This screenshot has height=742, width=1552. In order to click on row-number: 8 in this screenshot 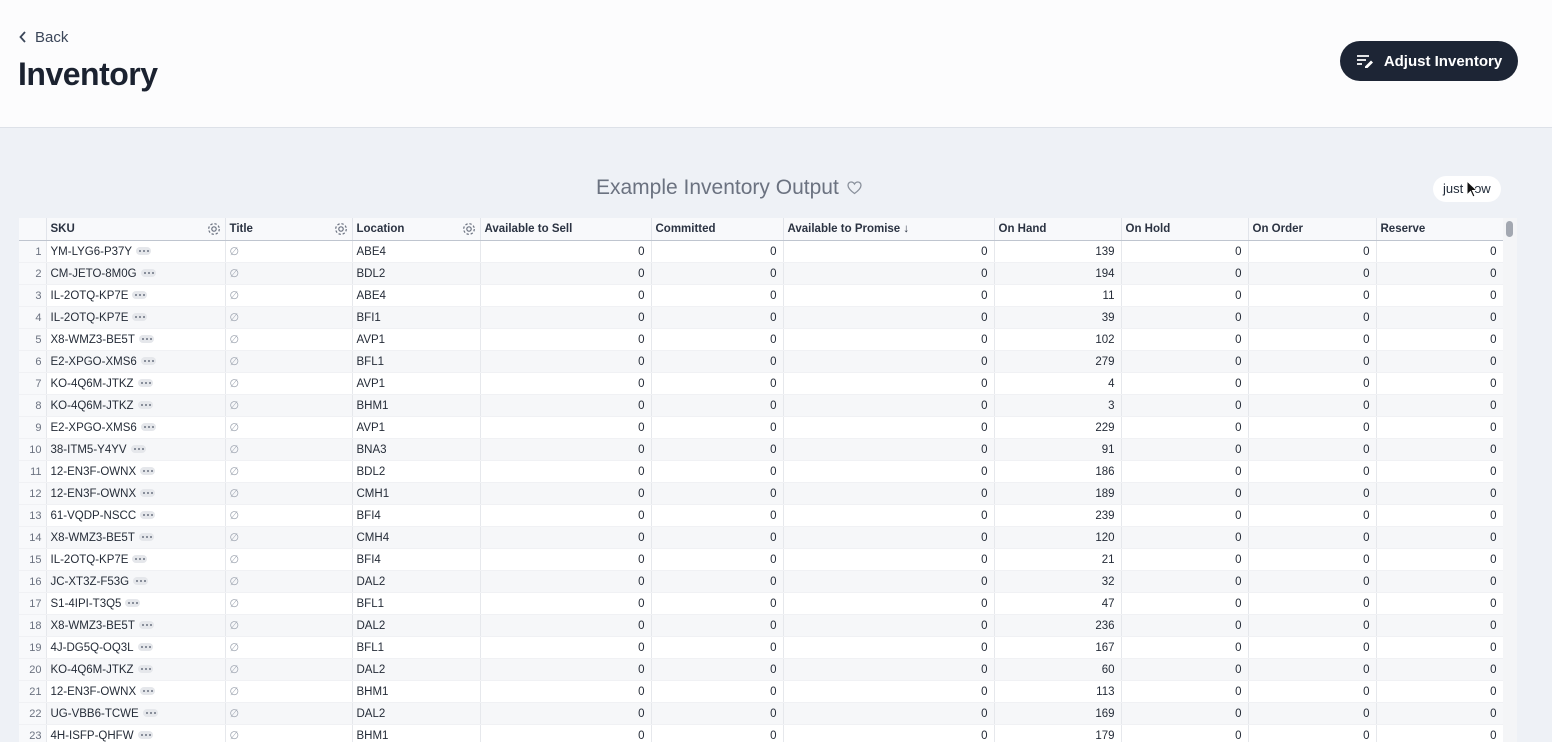, I will do `click(33, 405)`.